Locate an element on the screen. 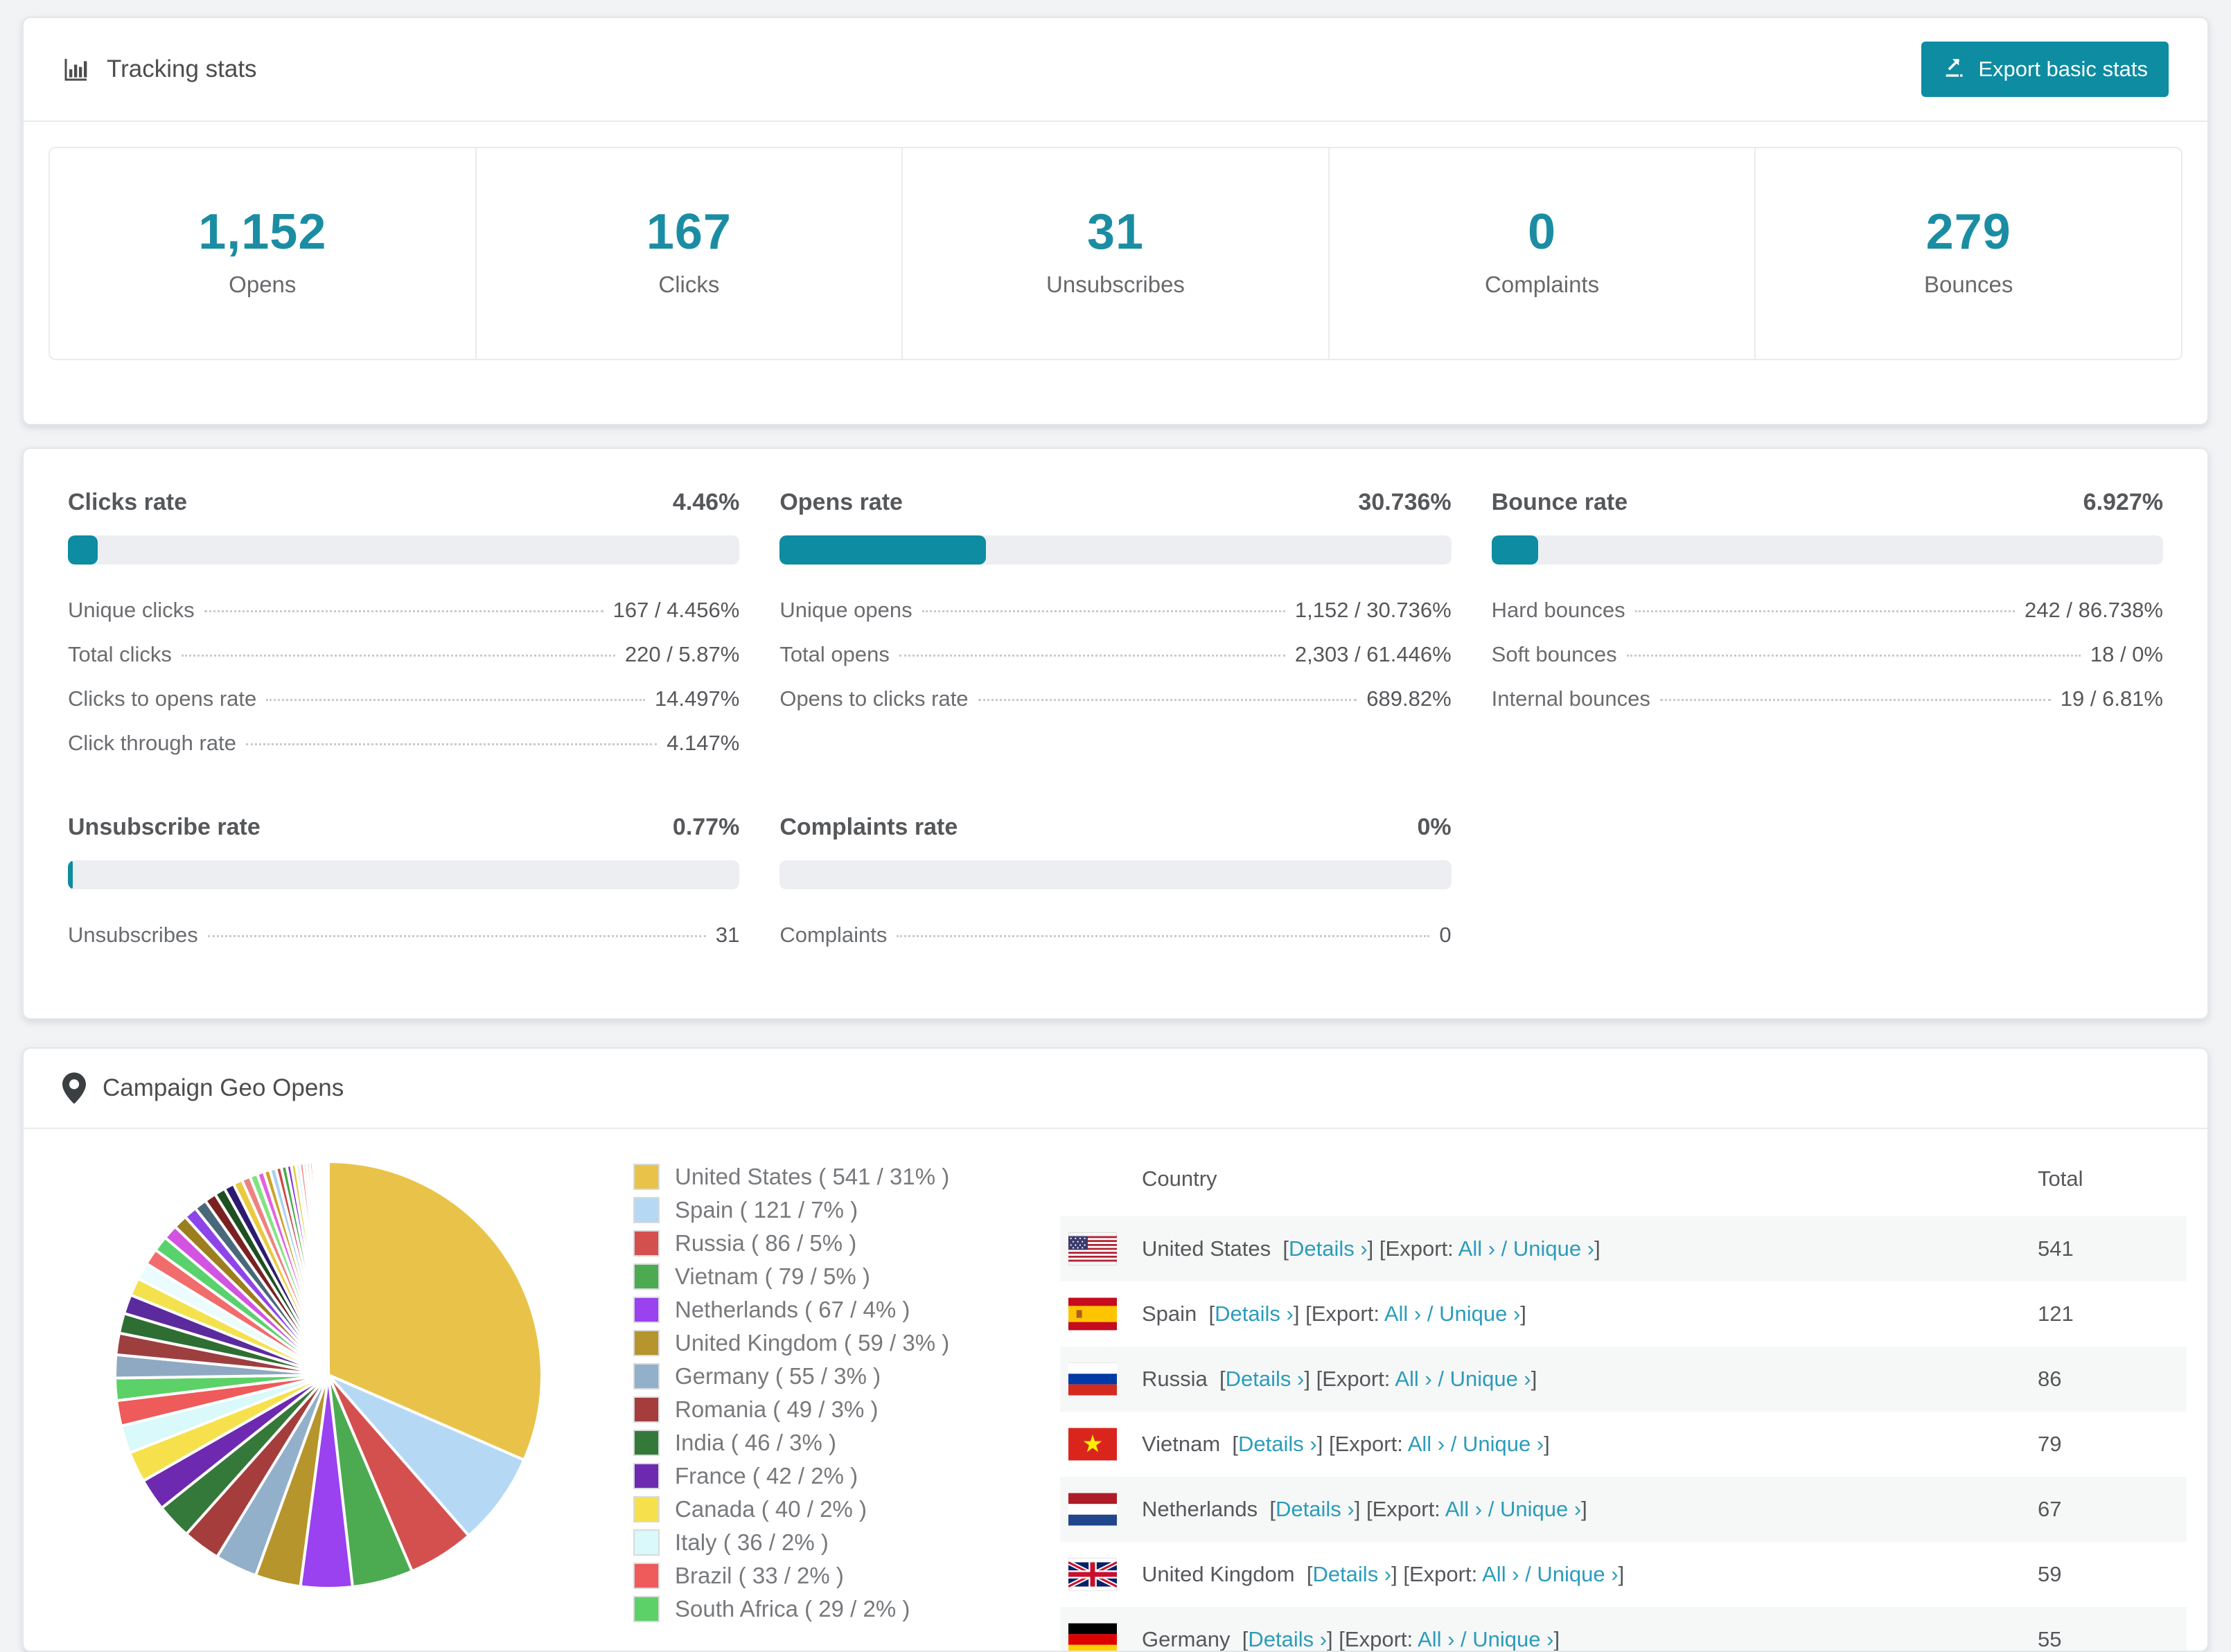  legend-label: Netherlands ( 67 / 4% ) is located at coordinates (792, 1309).